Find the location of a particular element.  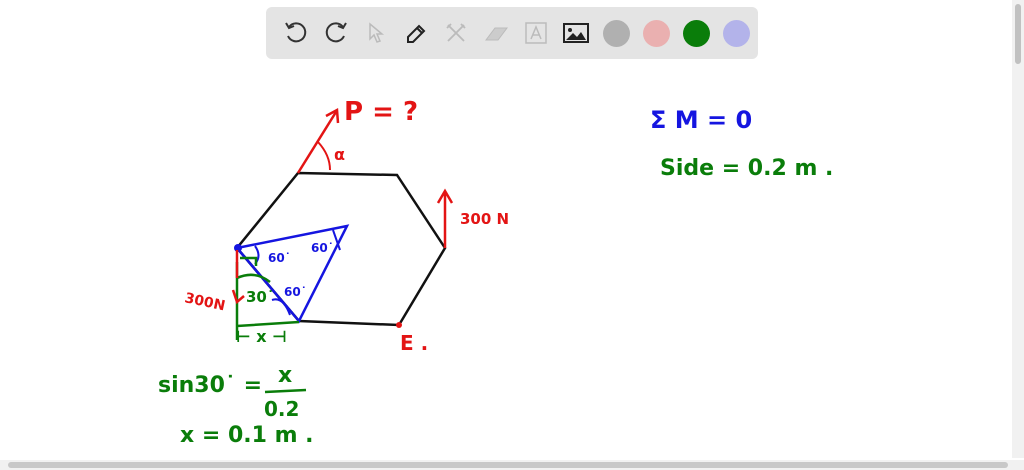

alpha-arc is located at coordinates (324, 156).